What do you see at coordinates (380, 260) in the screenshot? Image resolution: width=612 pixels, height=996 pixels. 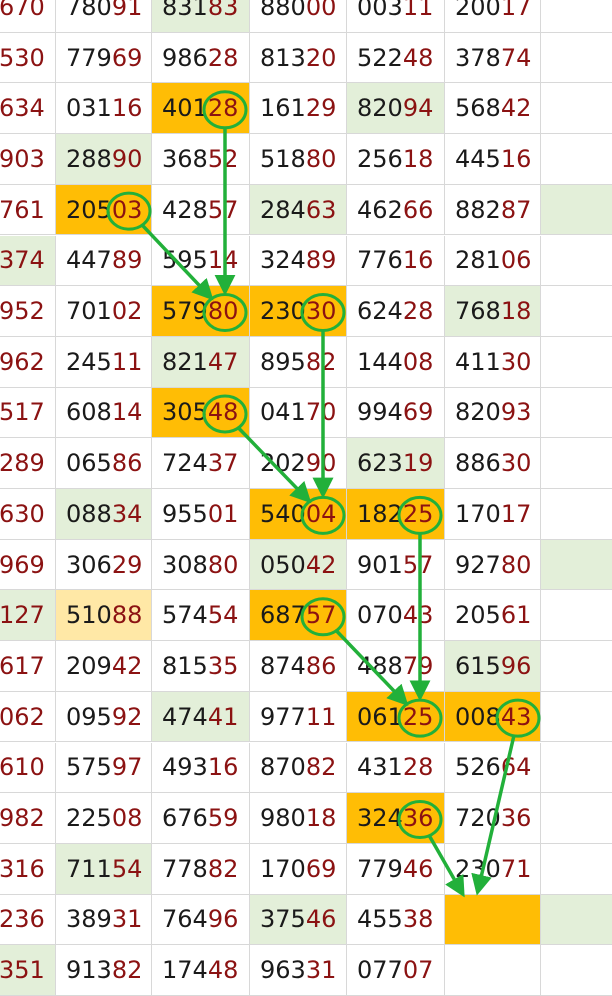 I see `number-prefix: 776` at bounding box center [380, 260].